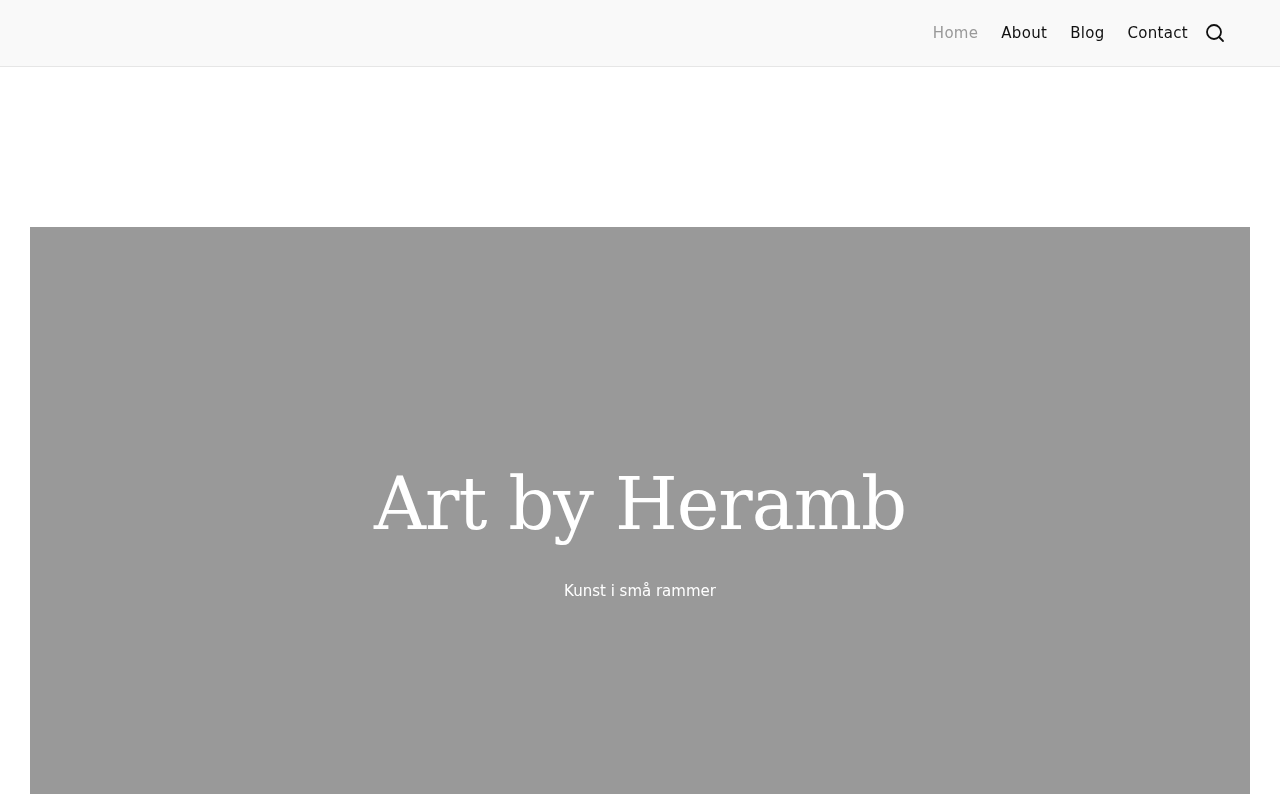 This screenshot has width=1280, height=800. Describe the element at coordinates (1215, 33) in the screenshot. I see `search-icon` at that location.